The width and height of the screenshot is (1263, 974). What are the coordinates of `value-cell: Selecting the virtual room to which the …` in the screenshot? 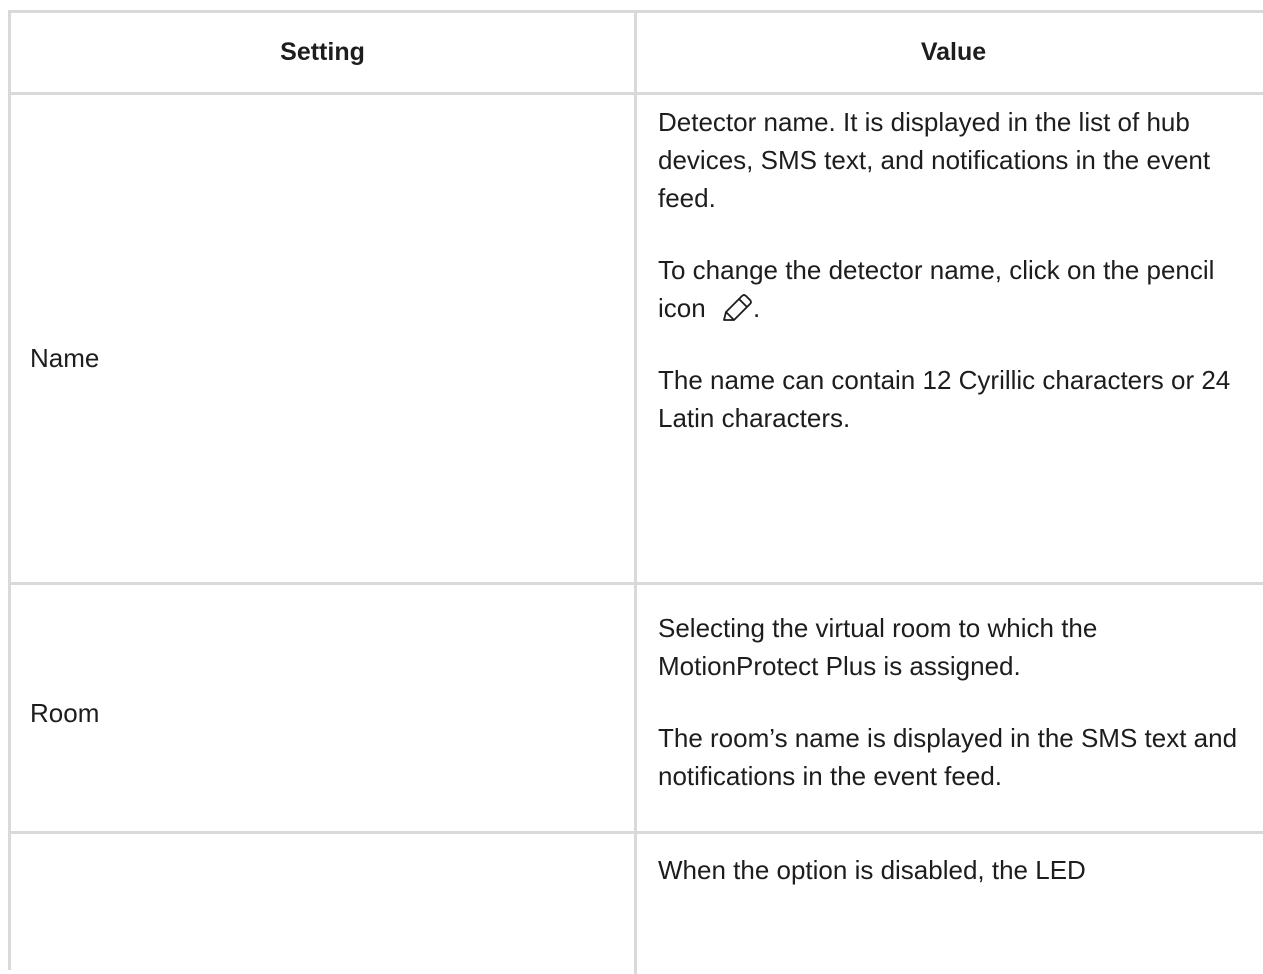 It's located at (950, 708).